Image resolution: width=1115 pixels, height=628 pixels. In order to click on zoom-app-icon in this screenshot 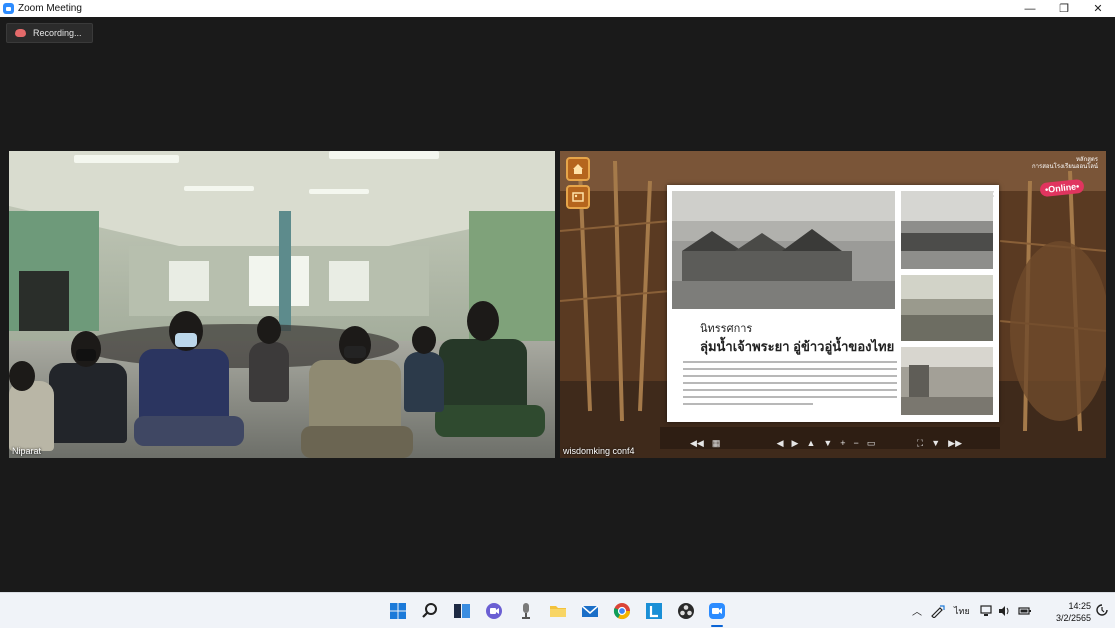, I will do `click(8, 8)`.